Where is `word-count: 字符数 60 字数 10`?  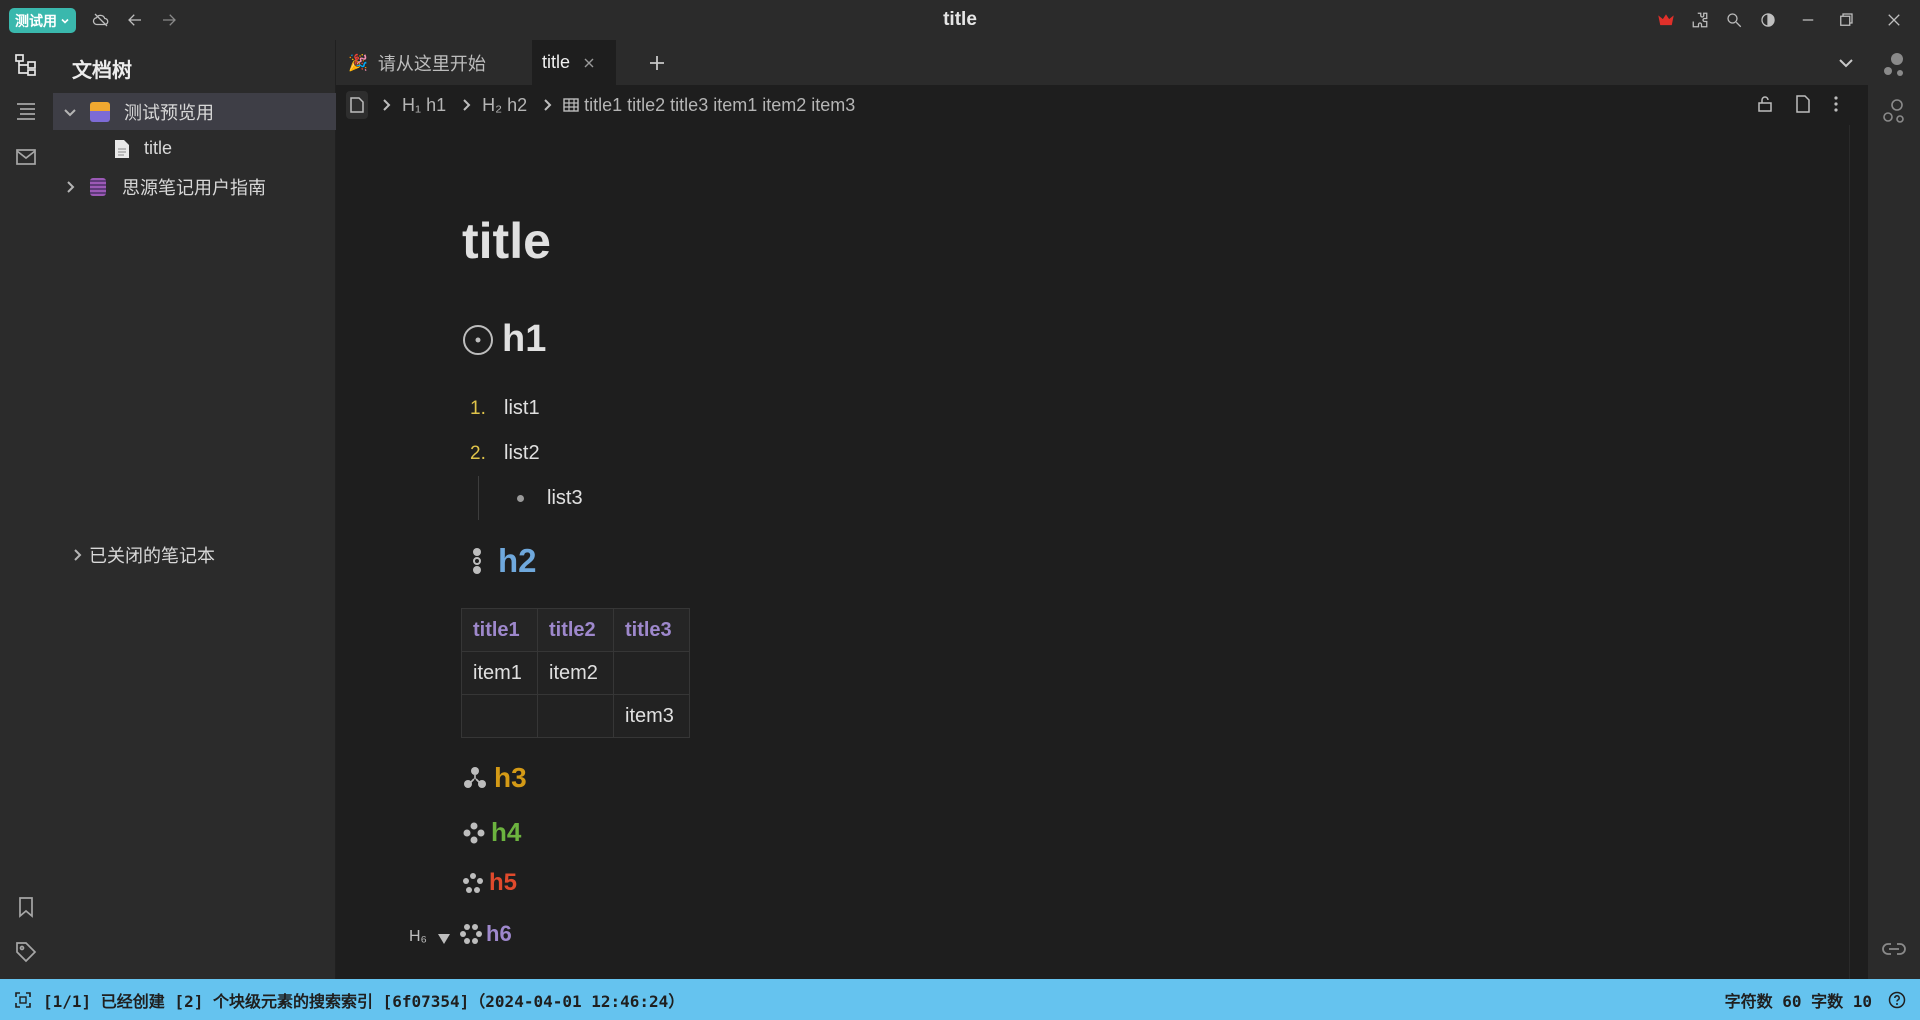
word-count: 字符数 60 字数 10 is located at coordinates (1798, 1001).